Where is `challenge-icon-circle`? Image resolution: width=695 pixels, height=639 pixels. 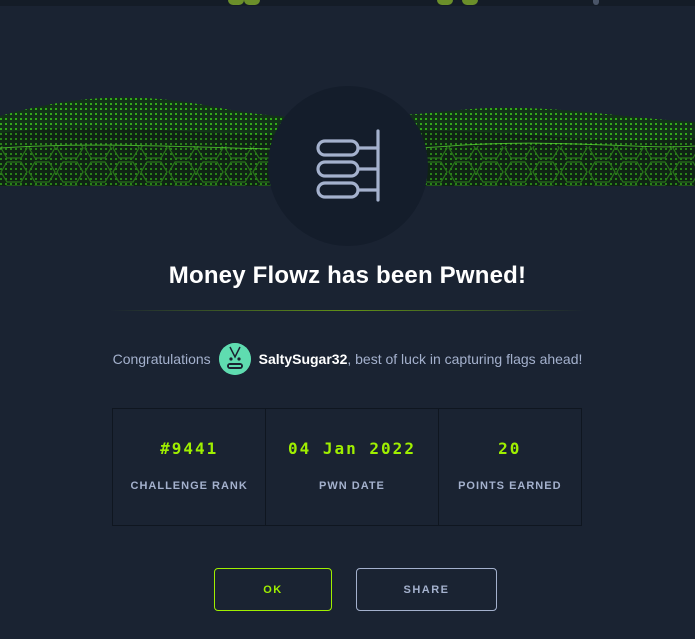 challenge-icon-circle is located at coordinates (348, 166).